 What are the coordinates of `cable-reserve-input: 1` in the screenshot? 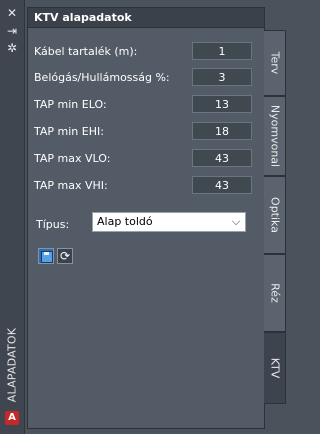 It's located at (222, 51).